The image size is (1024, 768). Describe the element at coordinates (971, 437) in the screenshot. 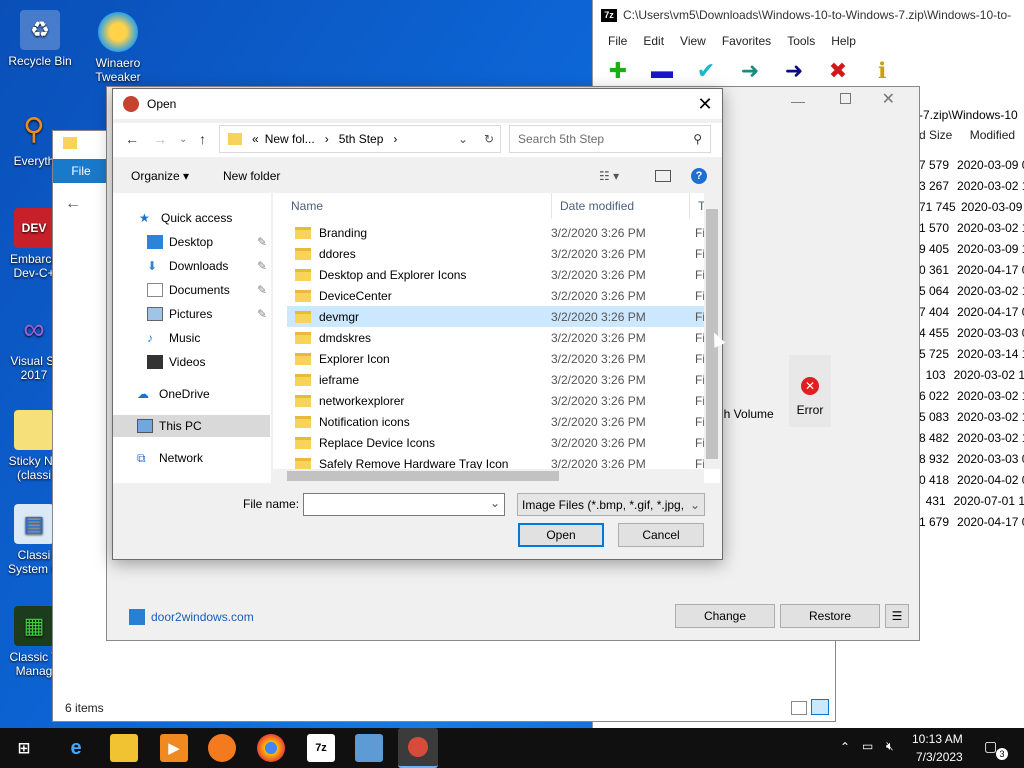

I see `table-row: 8 482 2020-03-02 1` at that location.